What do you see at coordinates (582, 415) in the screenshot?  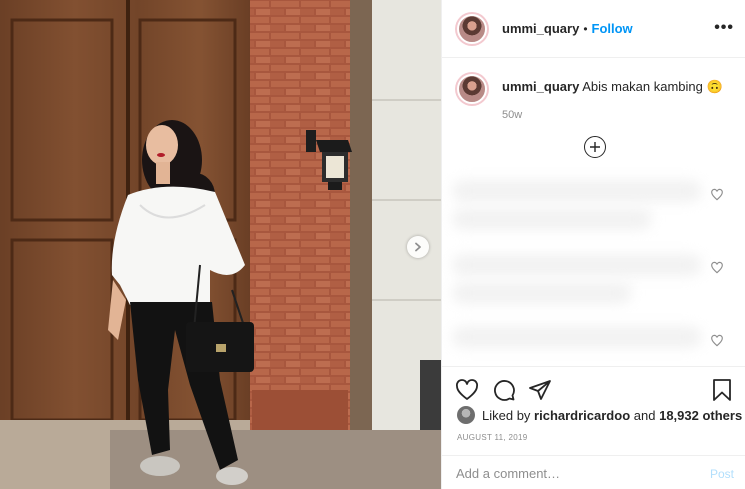 I see `liker-username-link: richardricardoo` at bounding box center [582, 415].